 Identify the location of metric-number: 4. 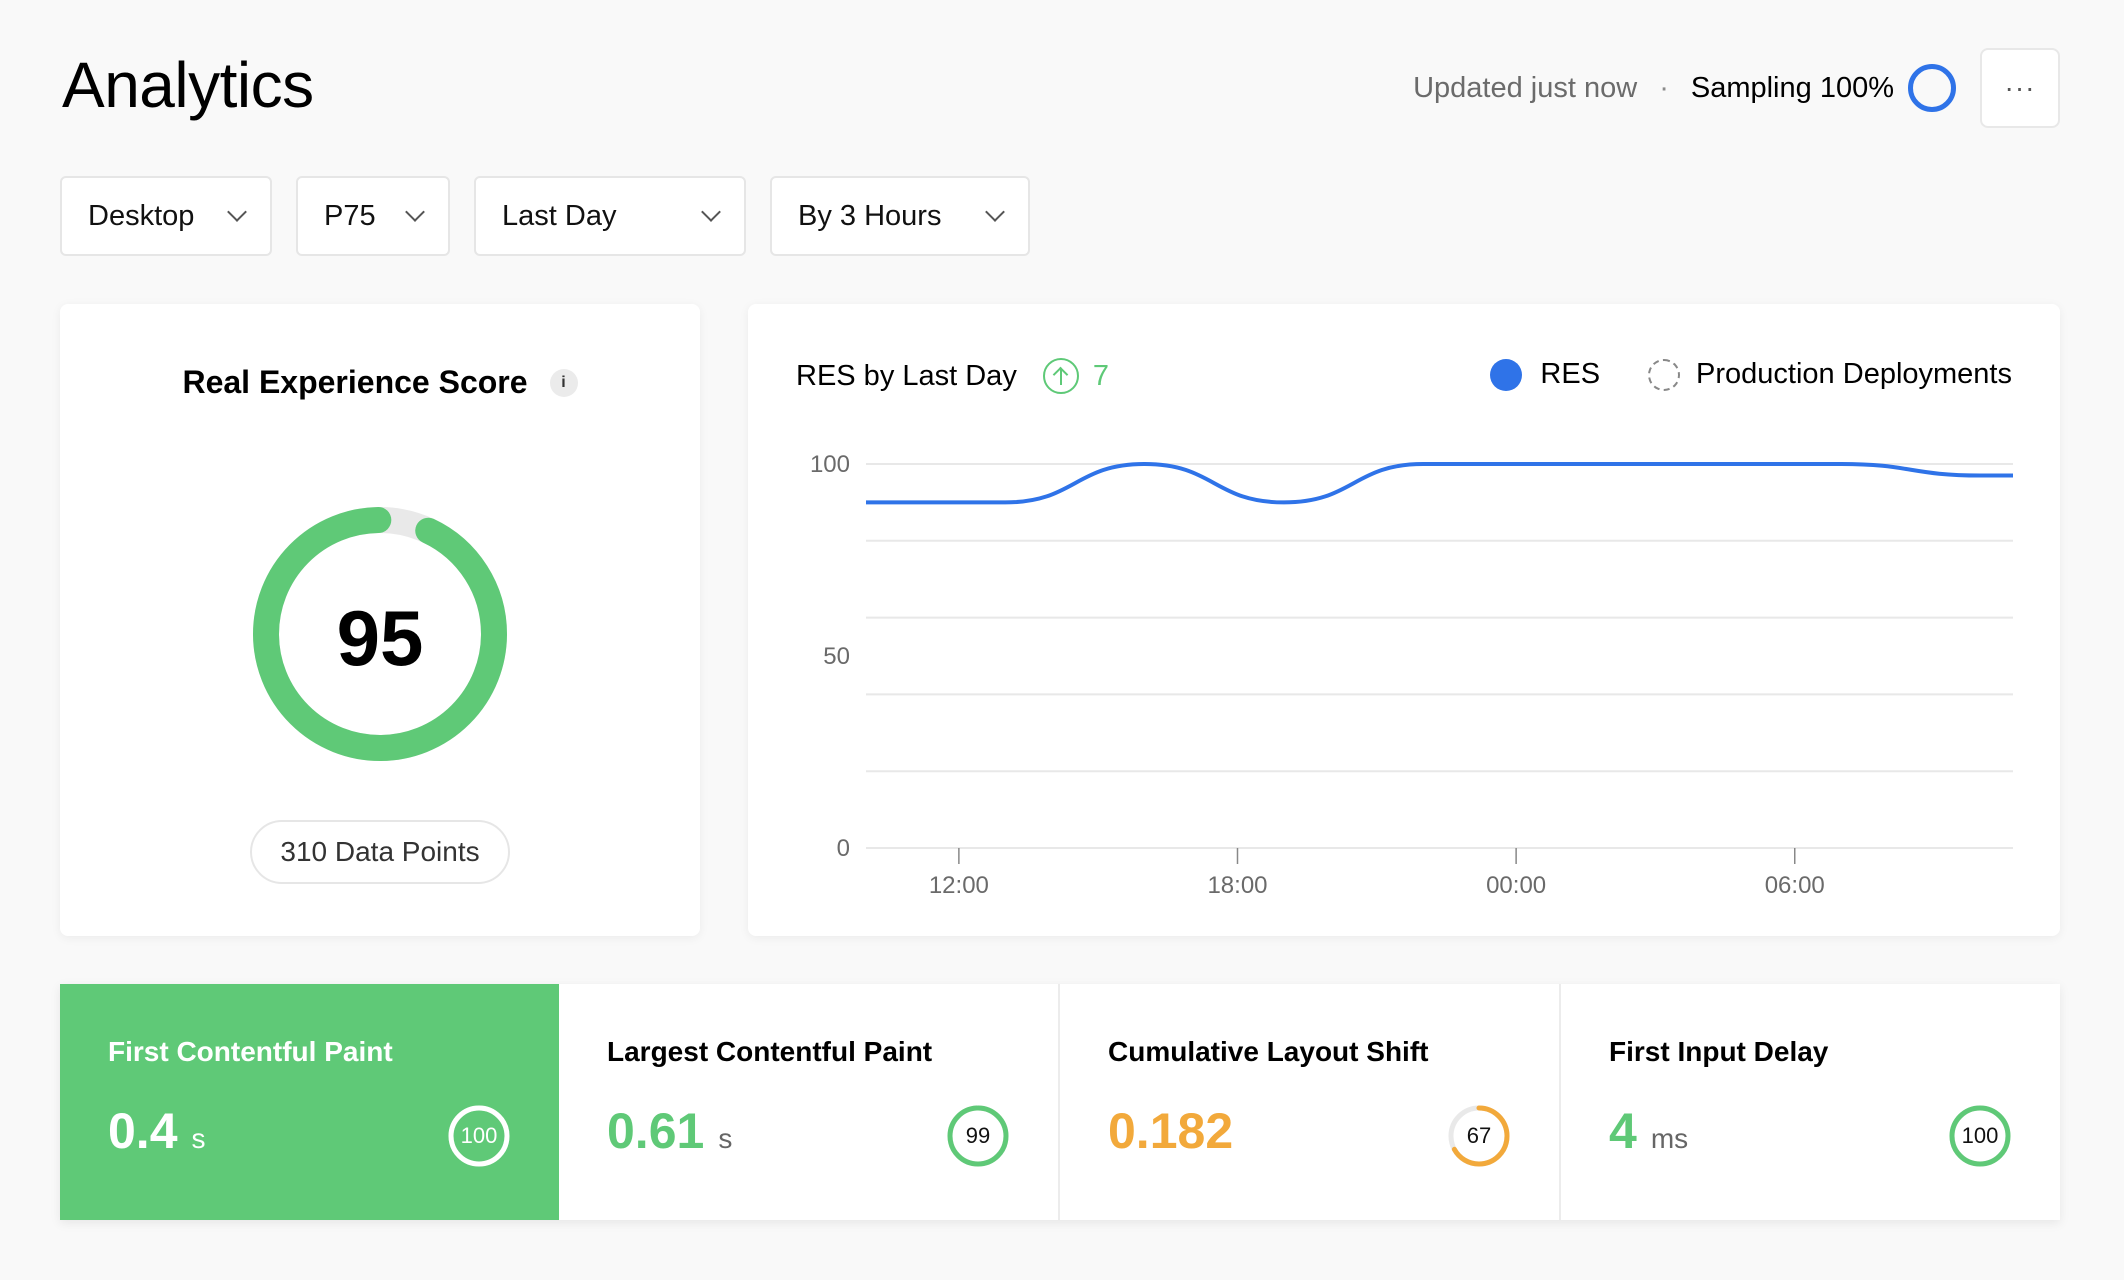
(1623, 1131).